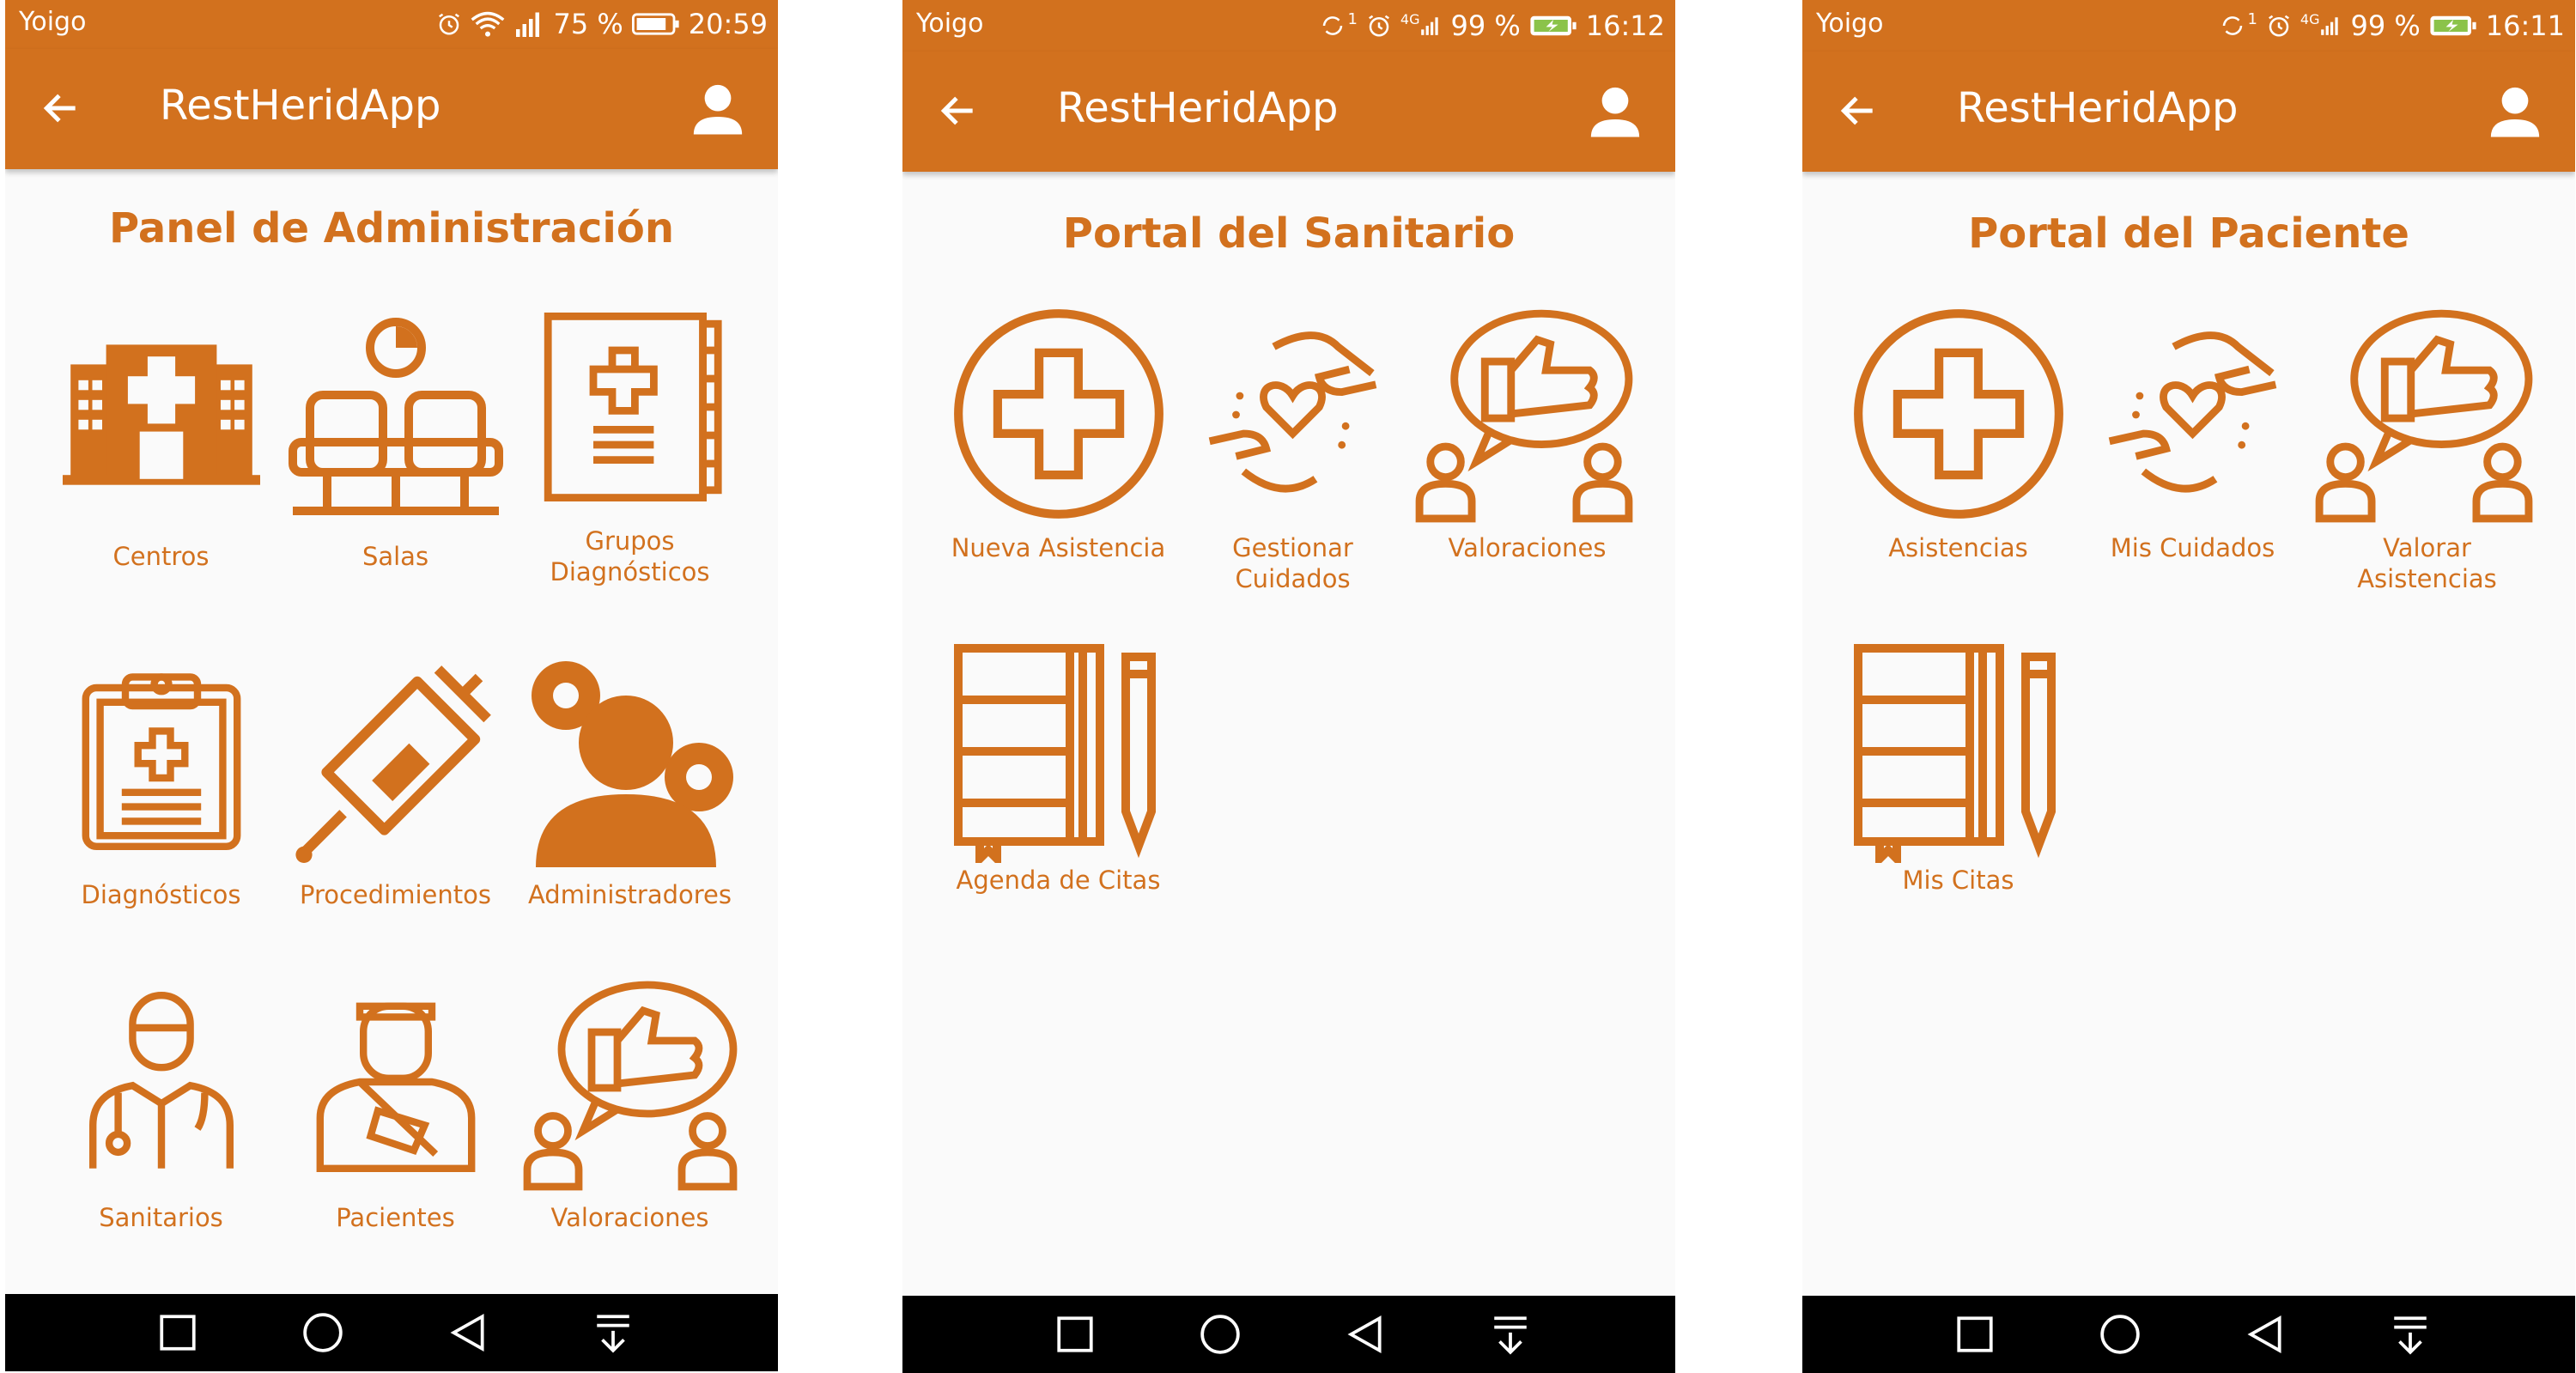  Describe the element at coordinates (1289, 234) in the screenshot. I see `page-title: Portal del Sanitario` at that location.